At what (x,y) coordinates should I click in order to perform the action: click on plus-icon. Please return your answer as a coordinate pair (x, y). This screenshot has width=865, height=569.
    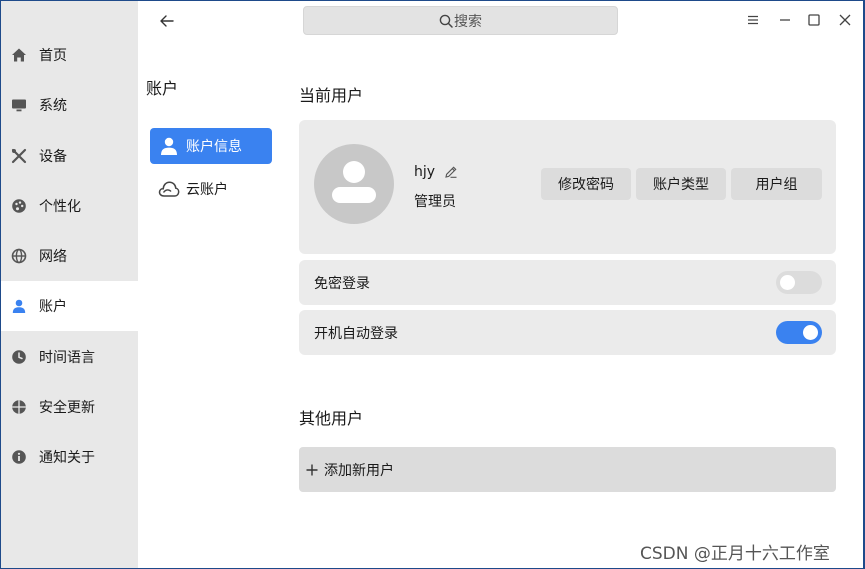
    Looking at the image, I should click on (312, 470).